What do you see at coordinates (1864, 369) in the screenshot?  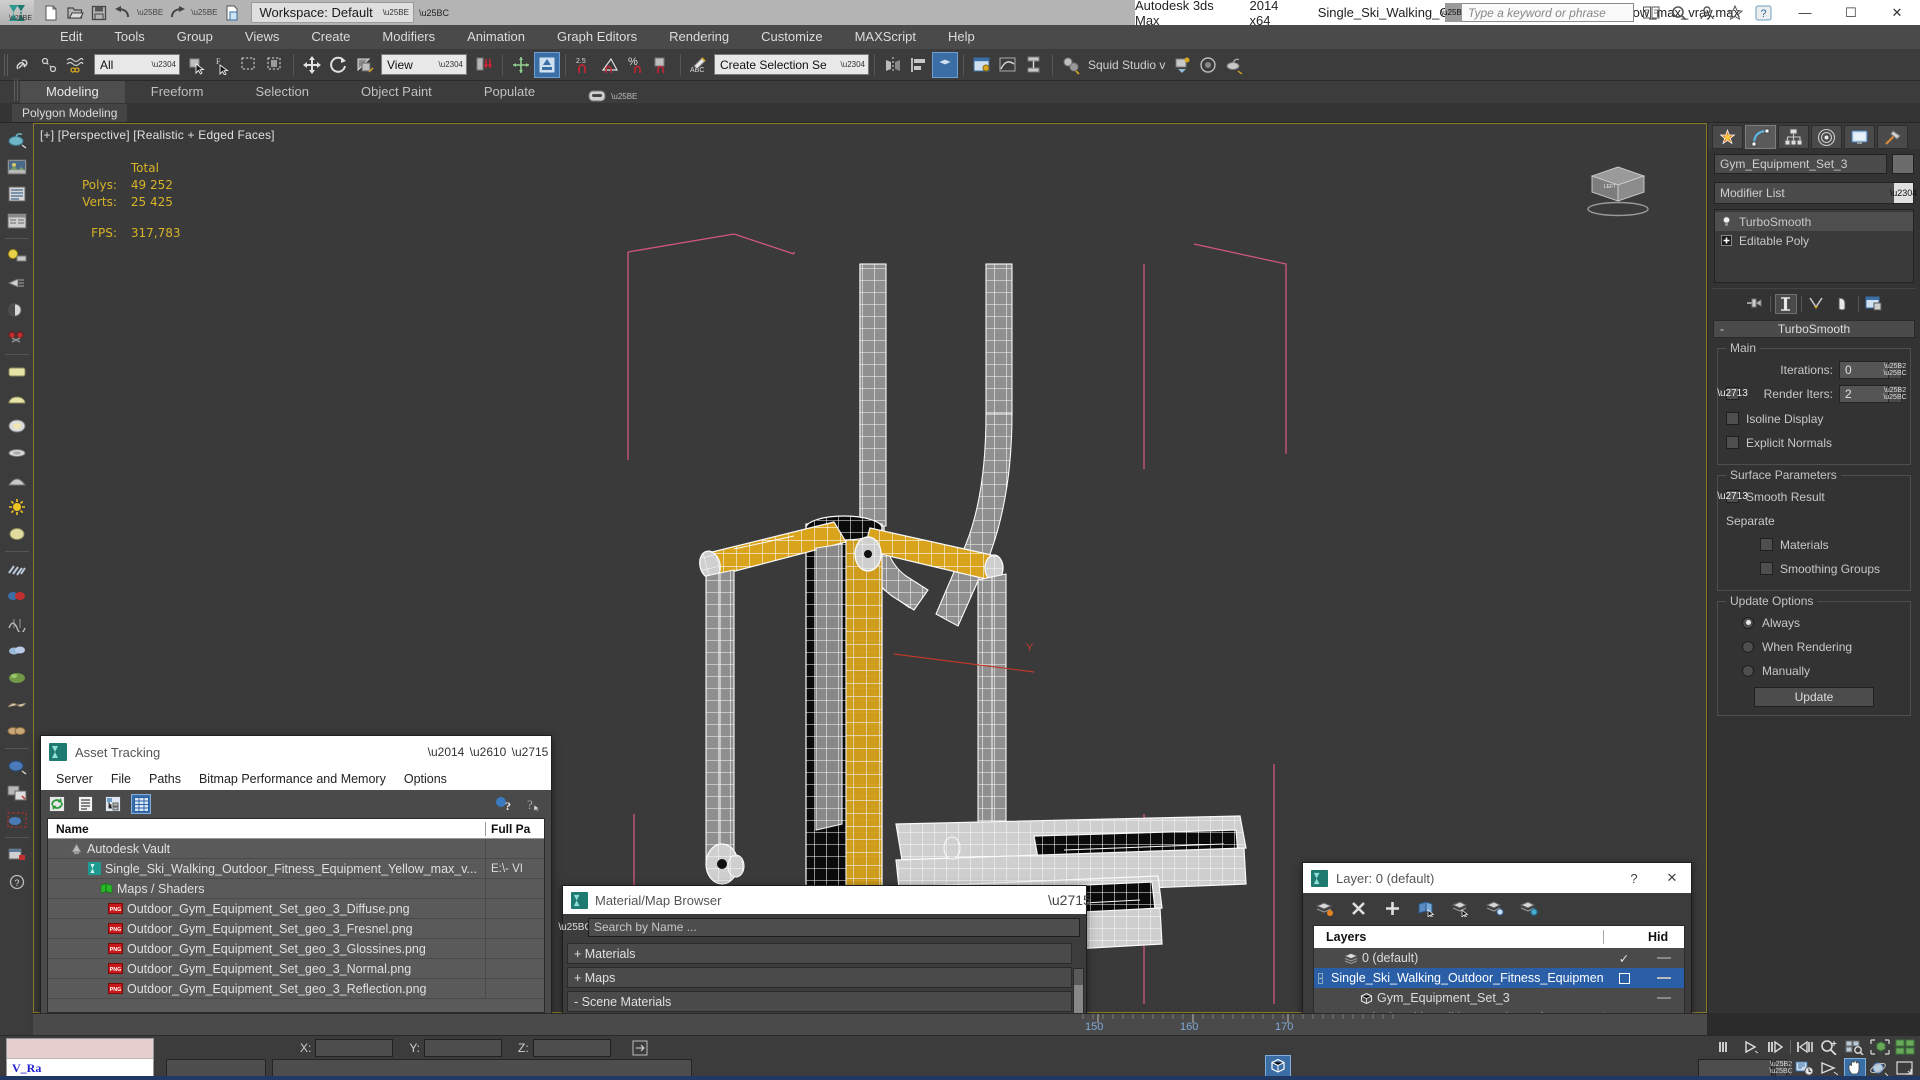 I see `iterations-value: 0` at bounding box center [1864, 369].